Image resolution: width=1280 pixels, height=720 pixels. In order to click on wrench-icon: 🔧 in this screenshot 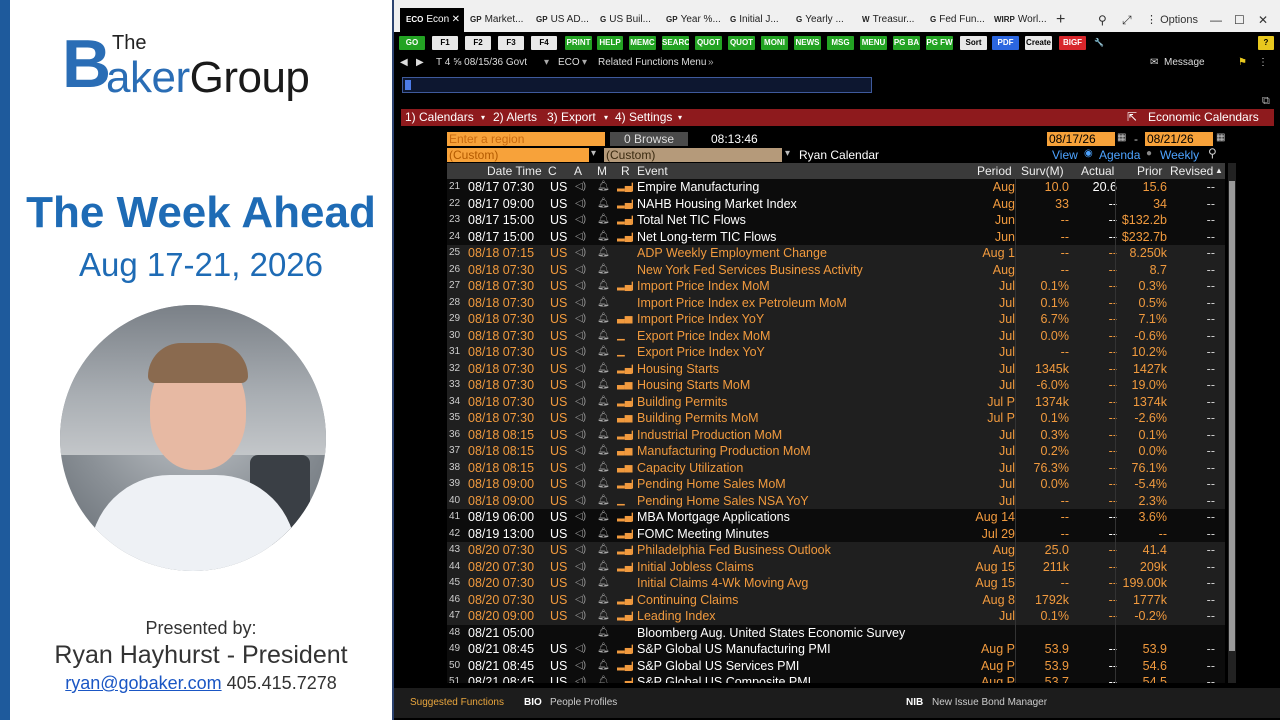, I will do `click(1099, 43)`.